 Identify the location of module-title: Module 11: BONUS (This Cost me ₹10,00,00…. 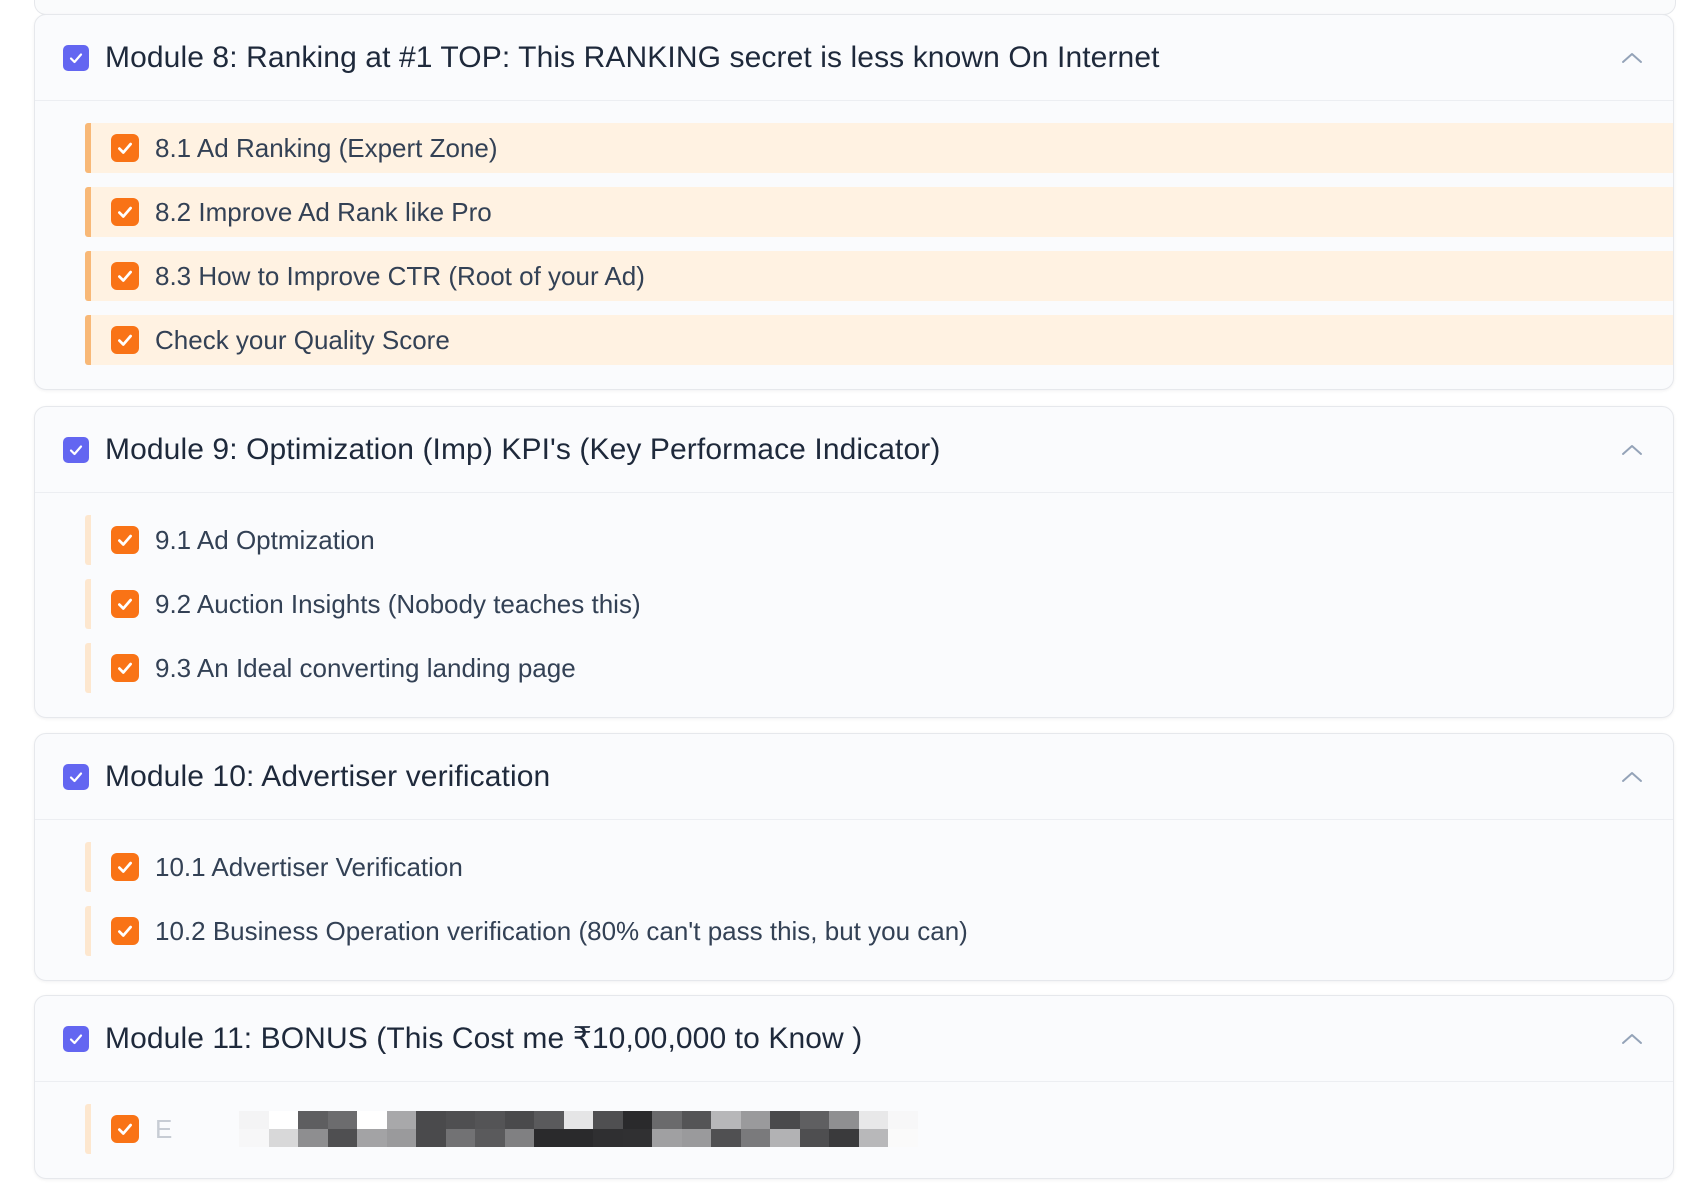
(484, 1038).